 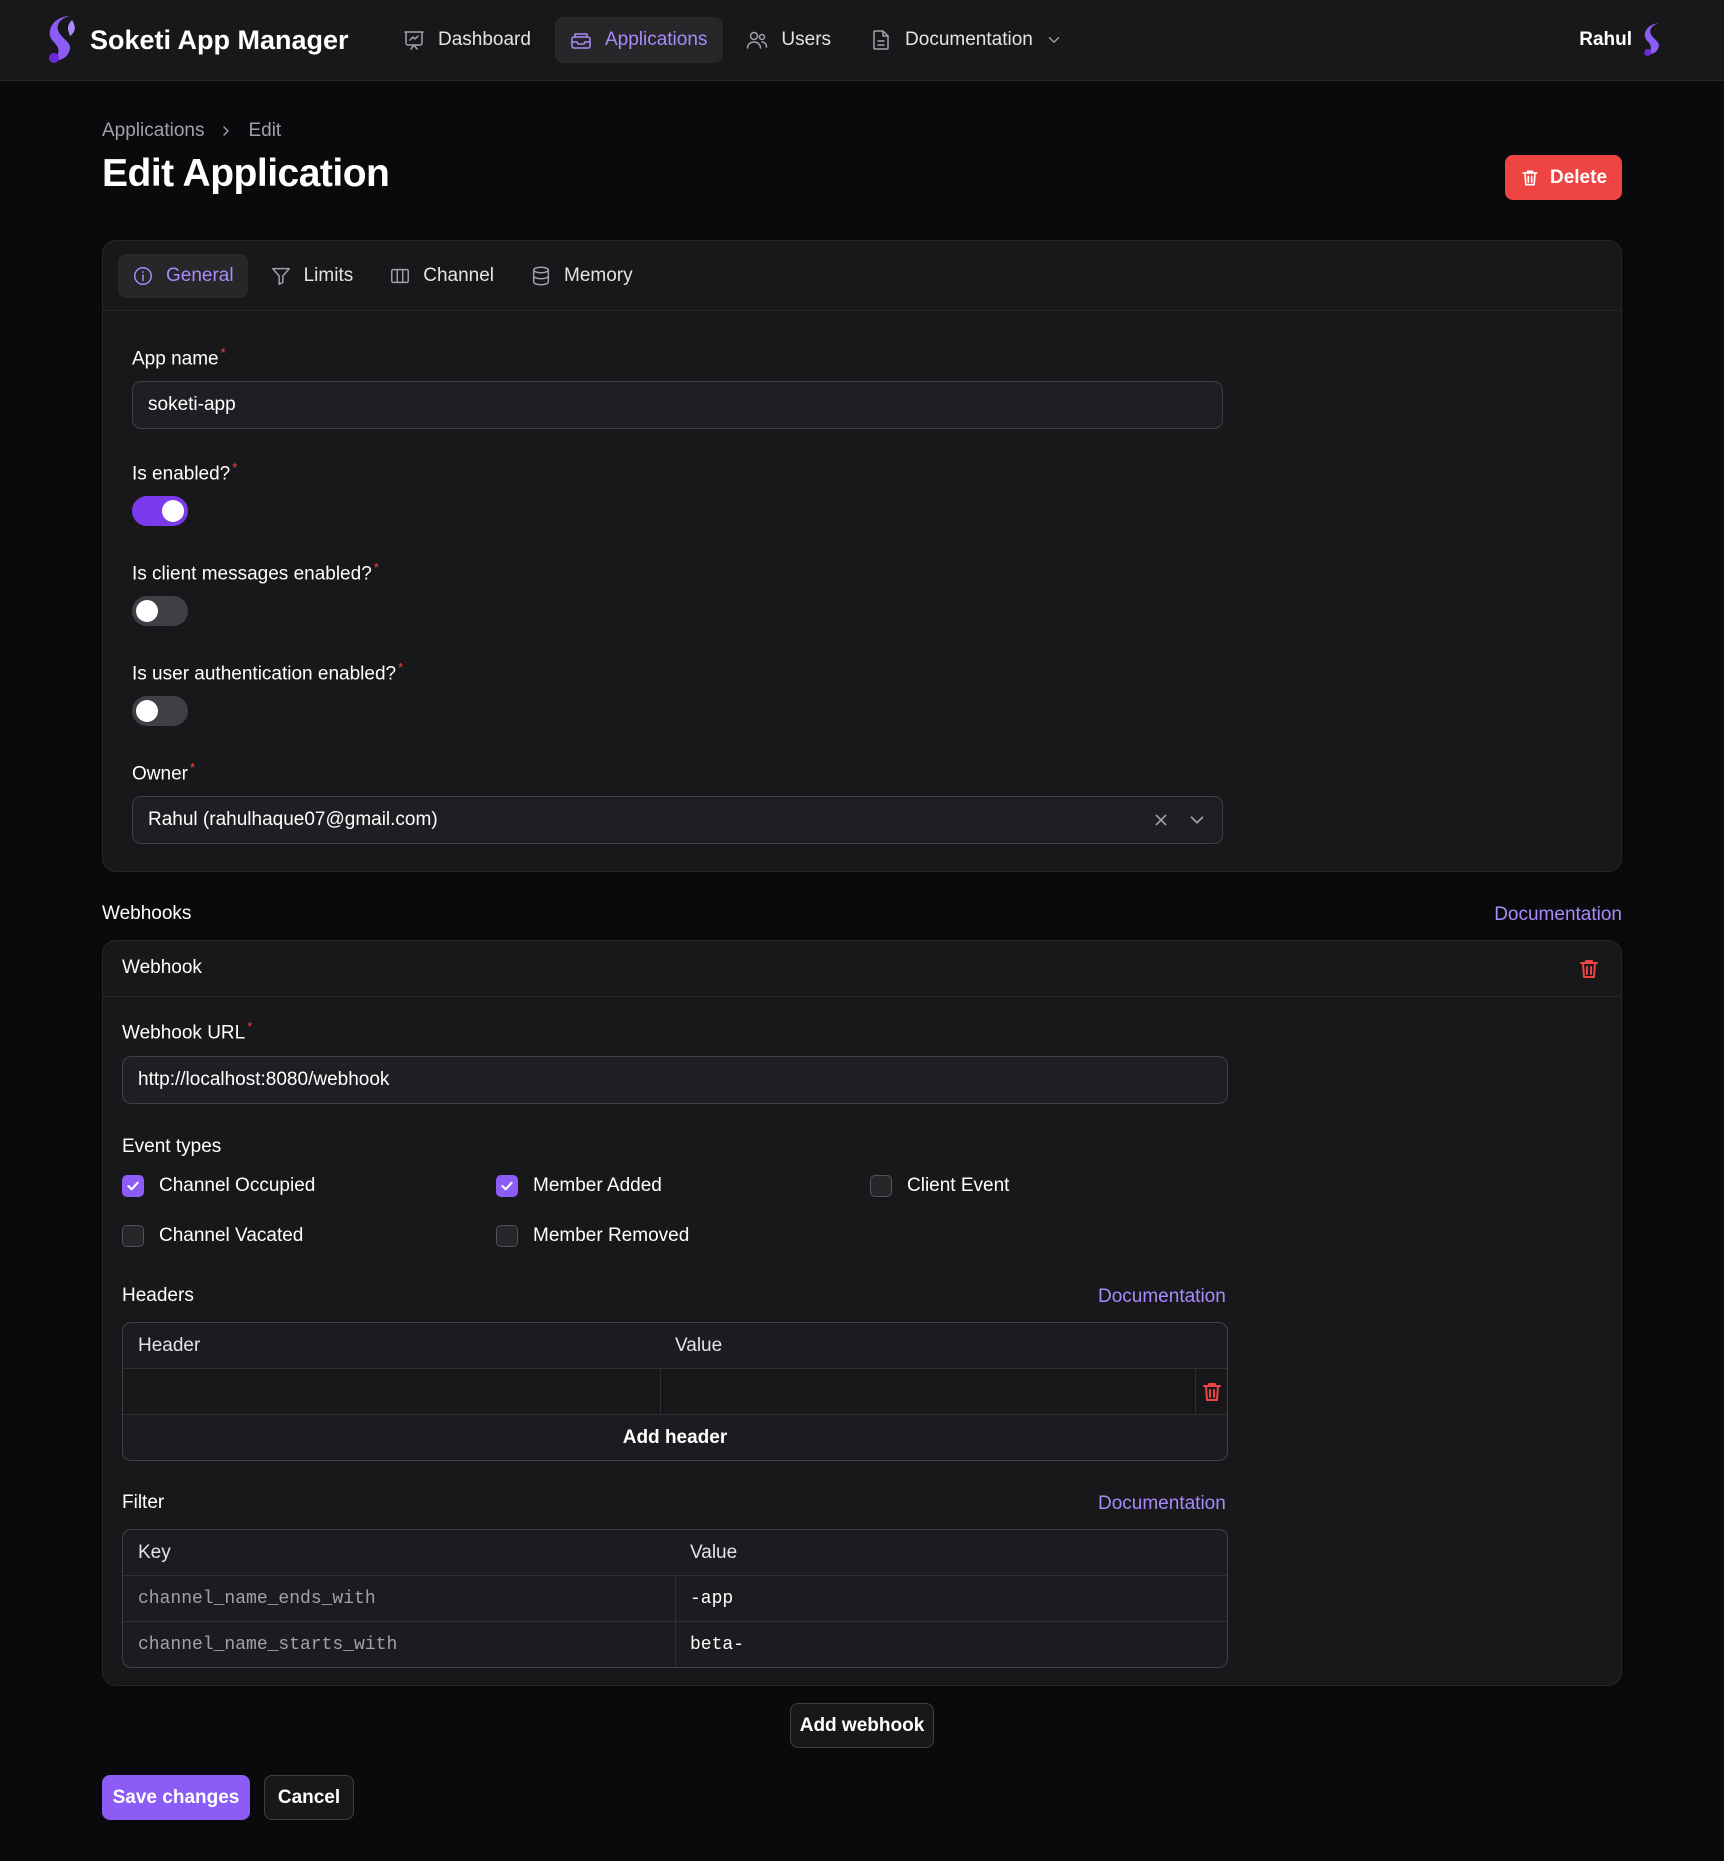 I want to click on inbox-stack-icon, so click(x=581, y=41).